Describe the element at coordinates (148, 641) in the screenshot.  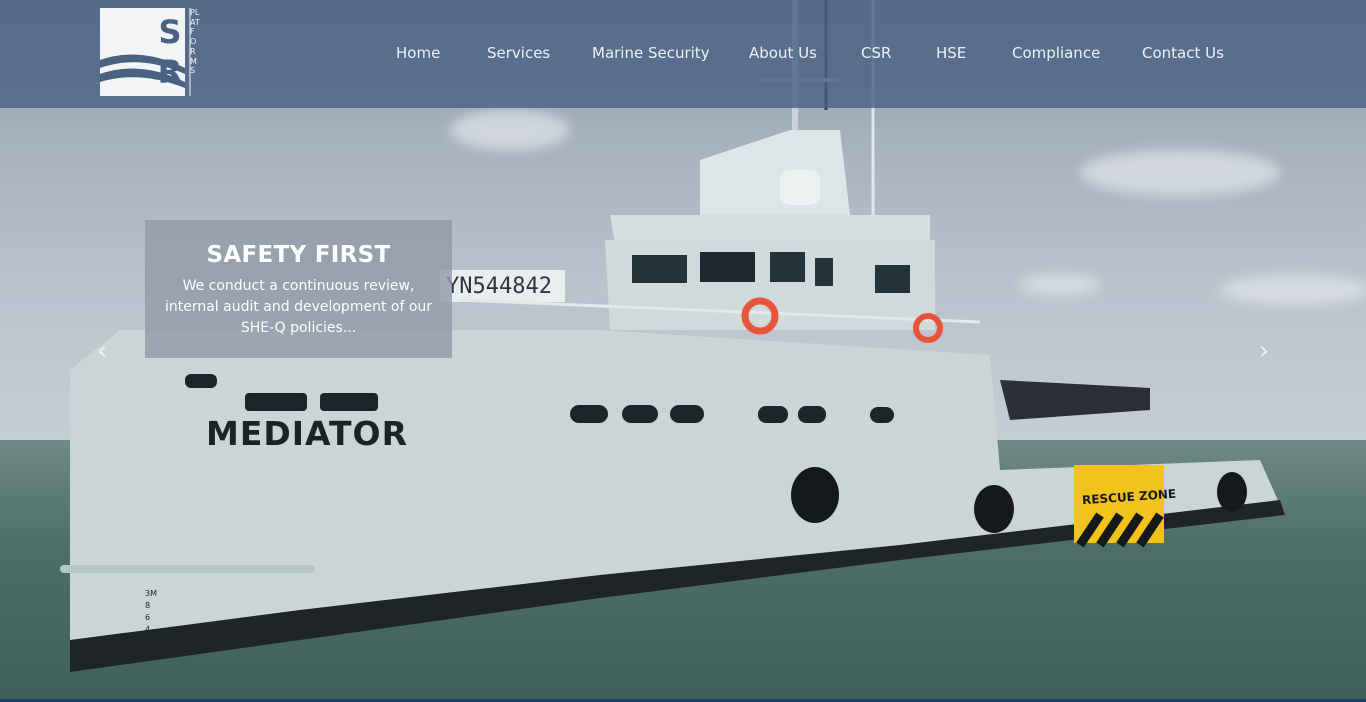
I see `draft-mark: 2` at that location.